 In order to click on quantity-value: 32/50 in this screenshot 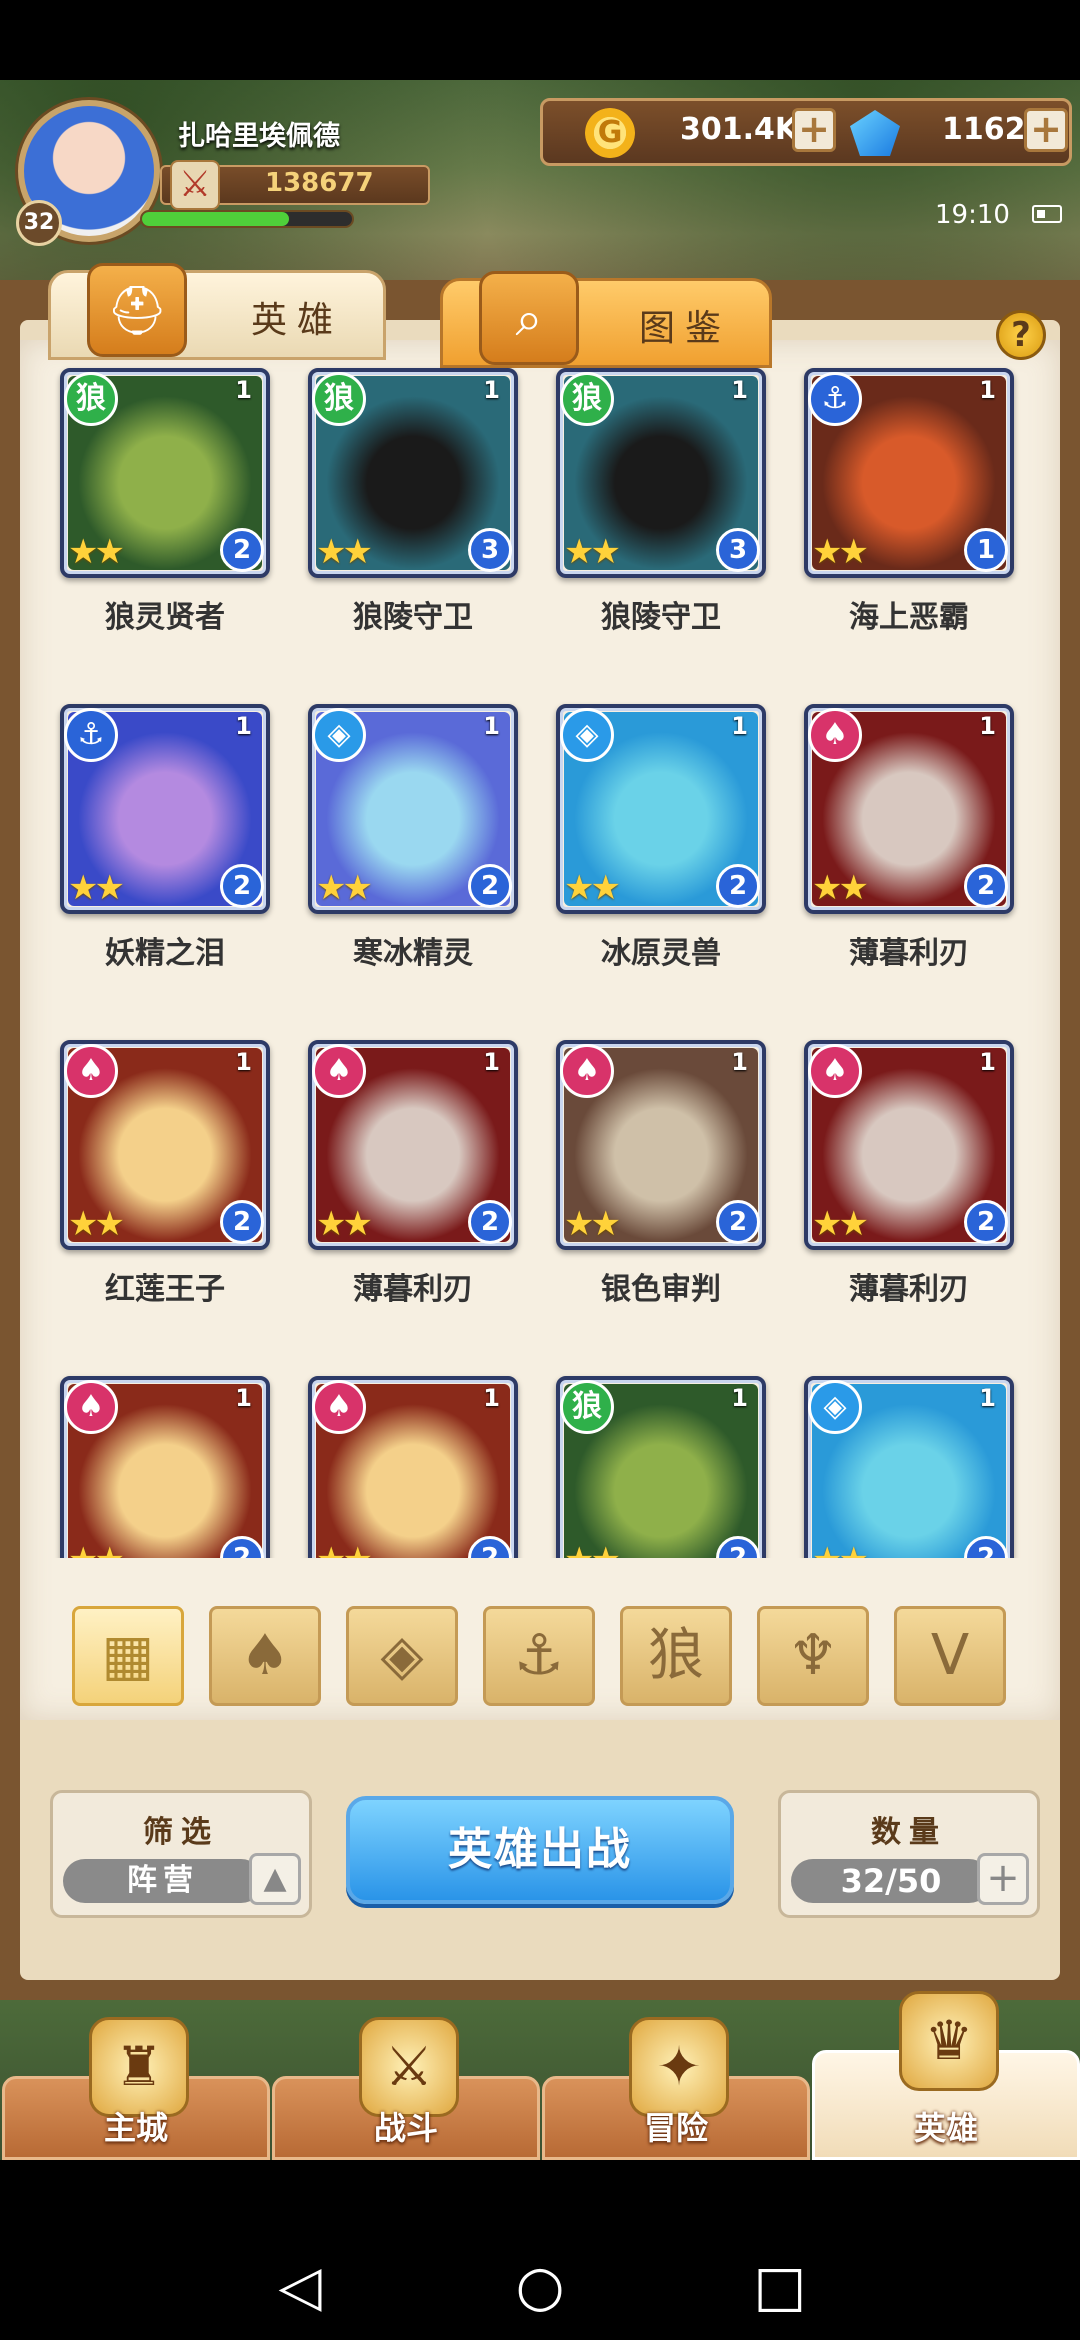, I will do `click(891, 1881)`.